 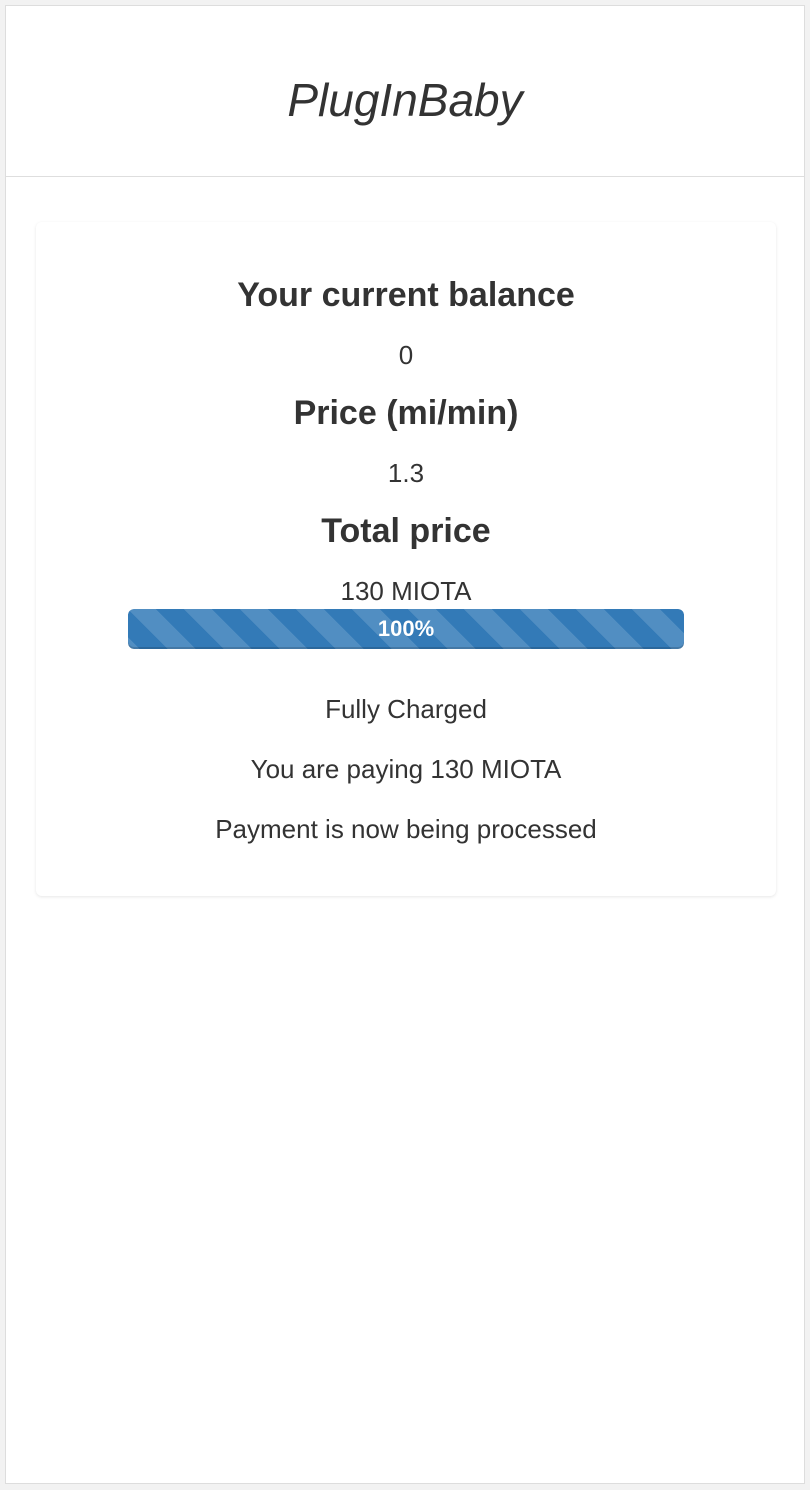 What do you see at coordinates (406, 295) in the screenshot?
I see `balance-heading: Your current balance` at bounding box center [406, 295].